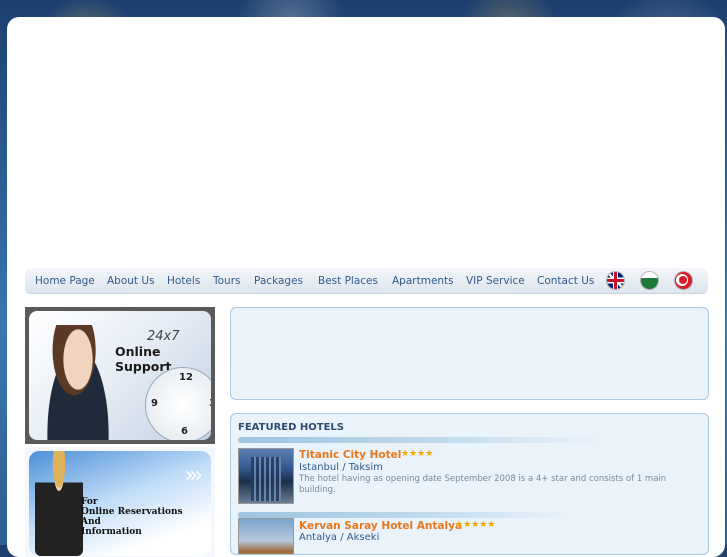  What do you see at coordinates (131, 281) in the screenshot?
I see `nav-about-us: About Us` at bounding box center [131, 281].